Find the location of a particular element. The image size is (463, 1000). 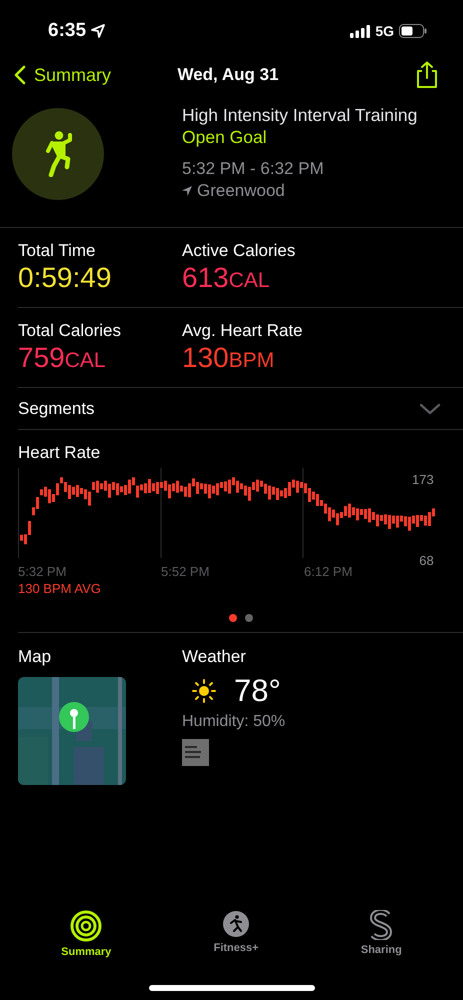

stat-value: 759 is located at coordinates (41, 358).